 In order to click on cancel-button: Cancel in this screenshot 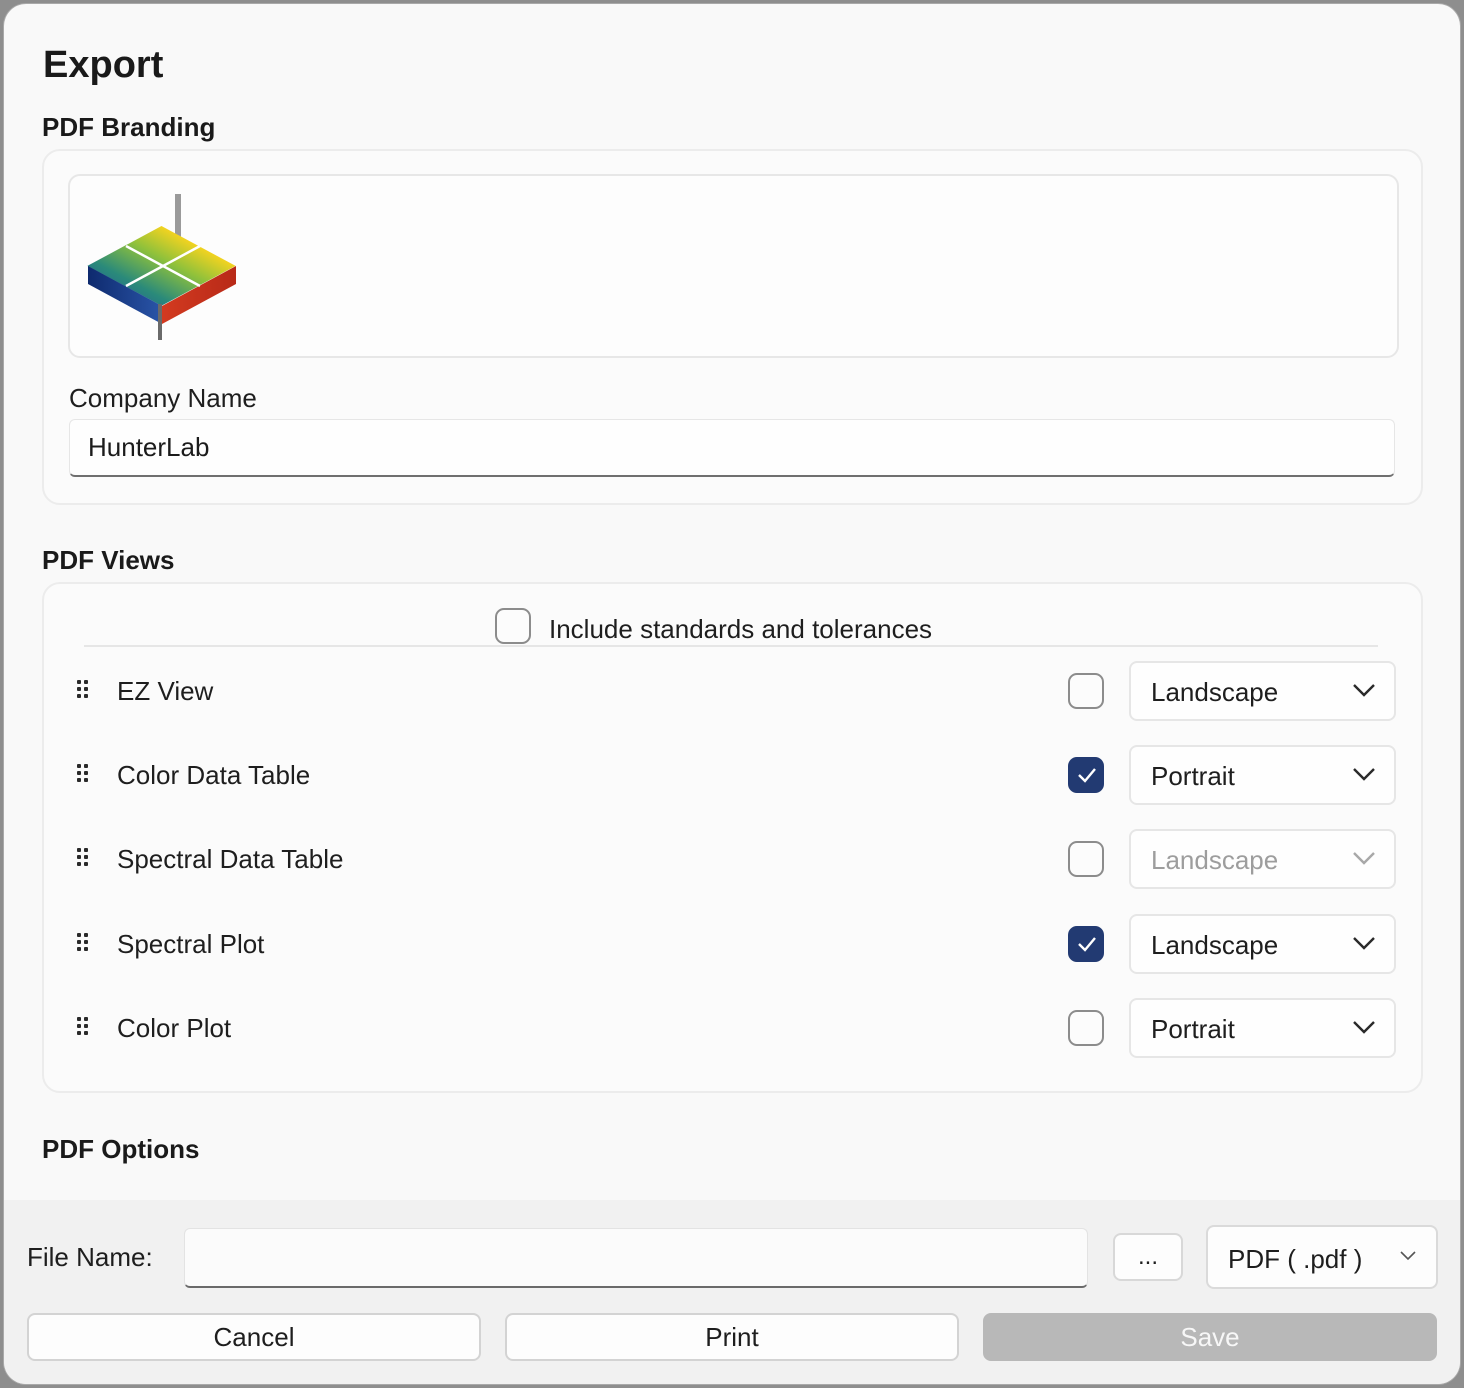, I will do `click(254, 1337)`.